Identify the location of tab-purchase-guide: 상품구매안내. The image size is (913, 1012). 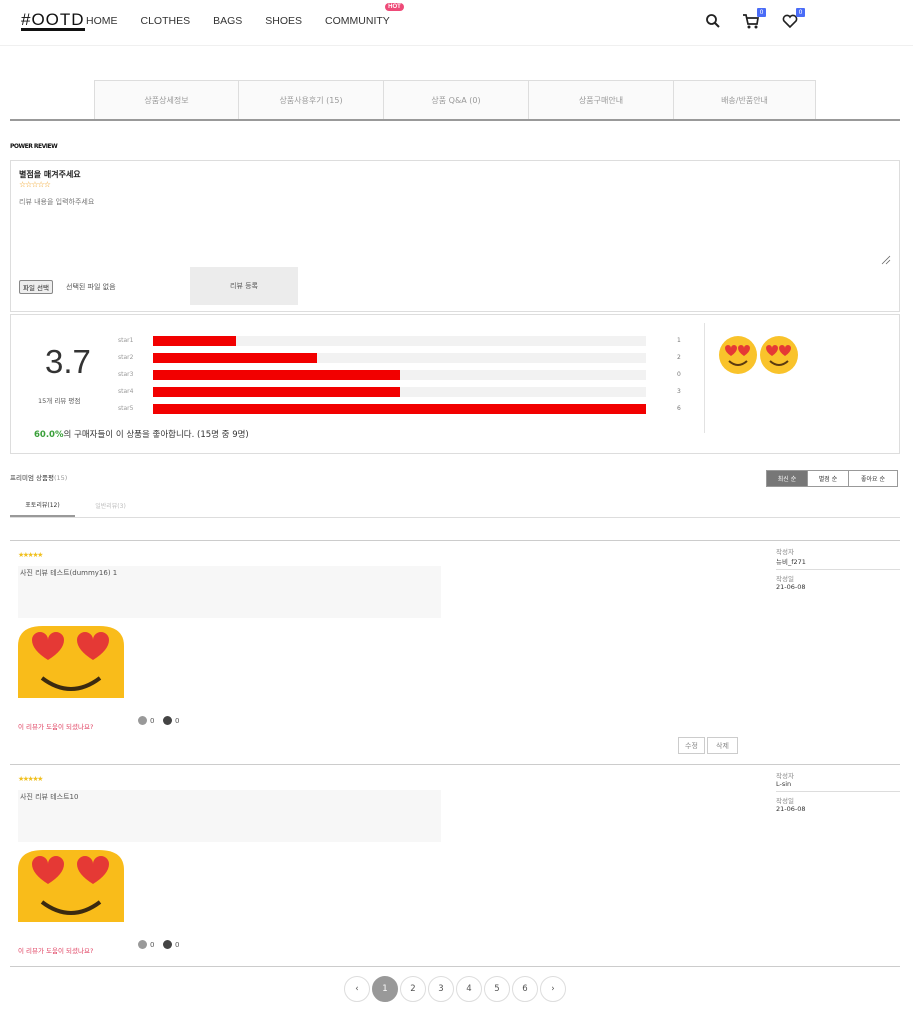
(601, 99).